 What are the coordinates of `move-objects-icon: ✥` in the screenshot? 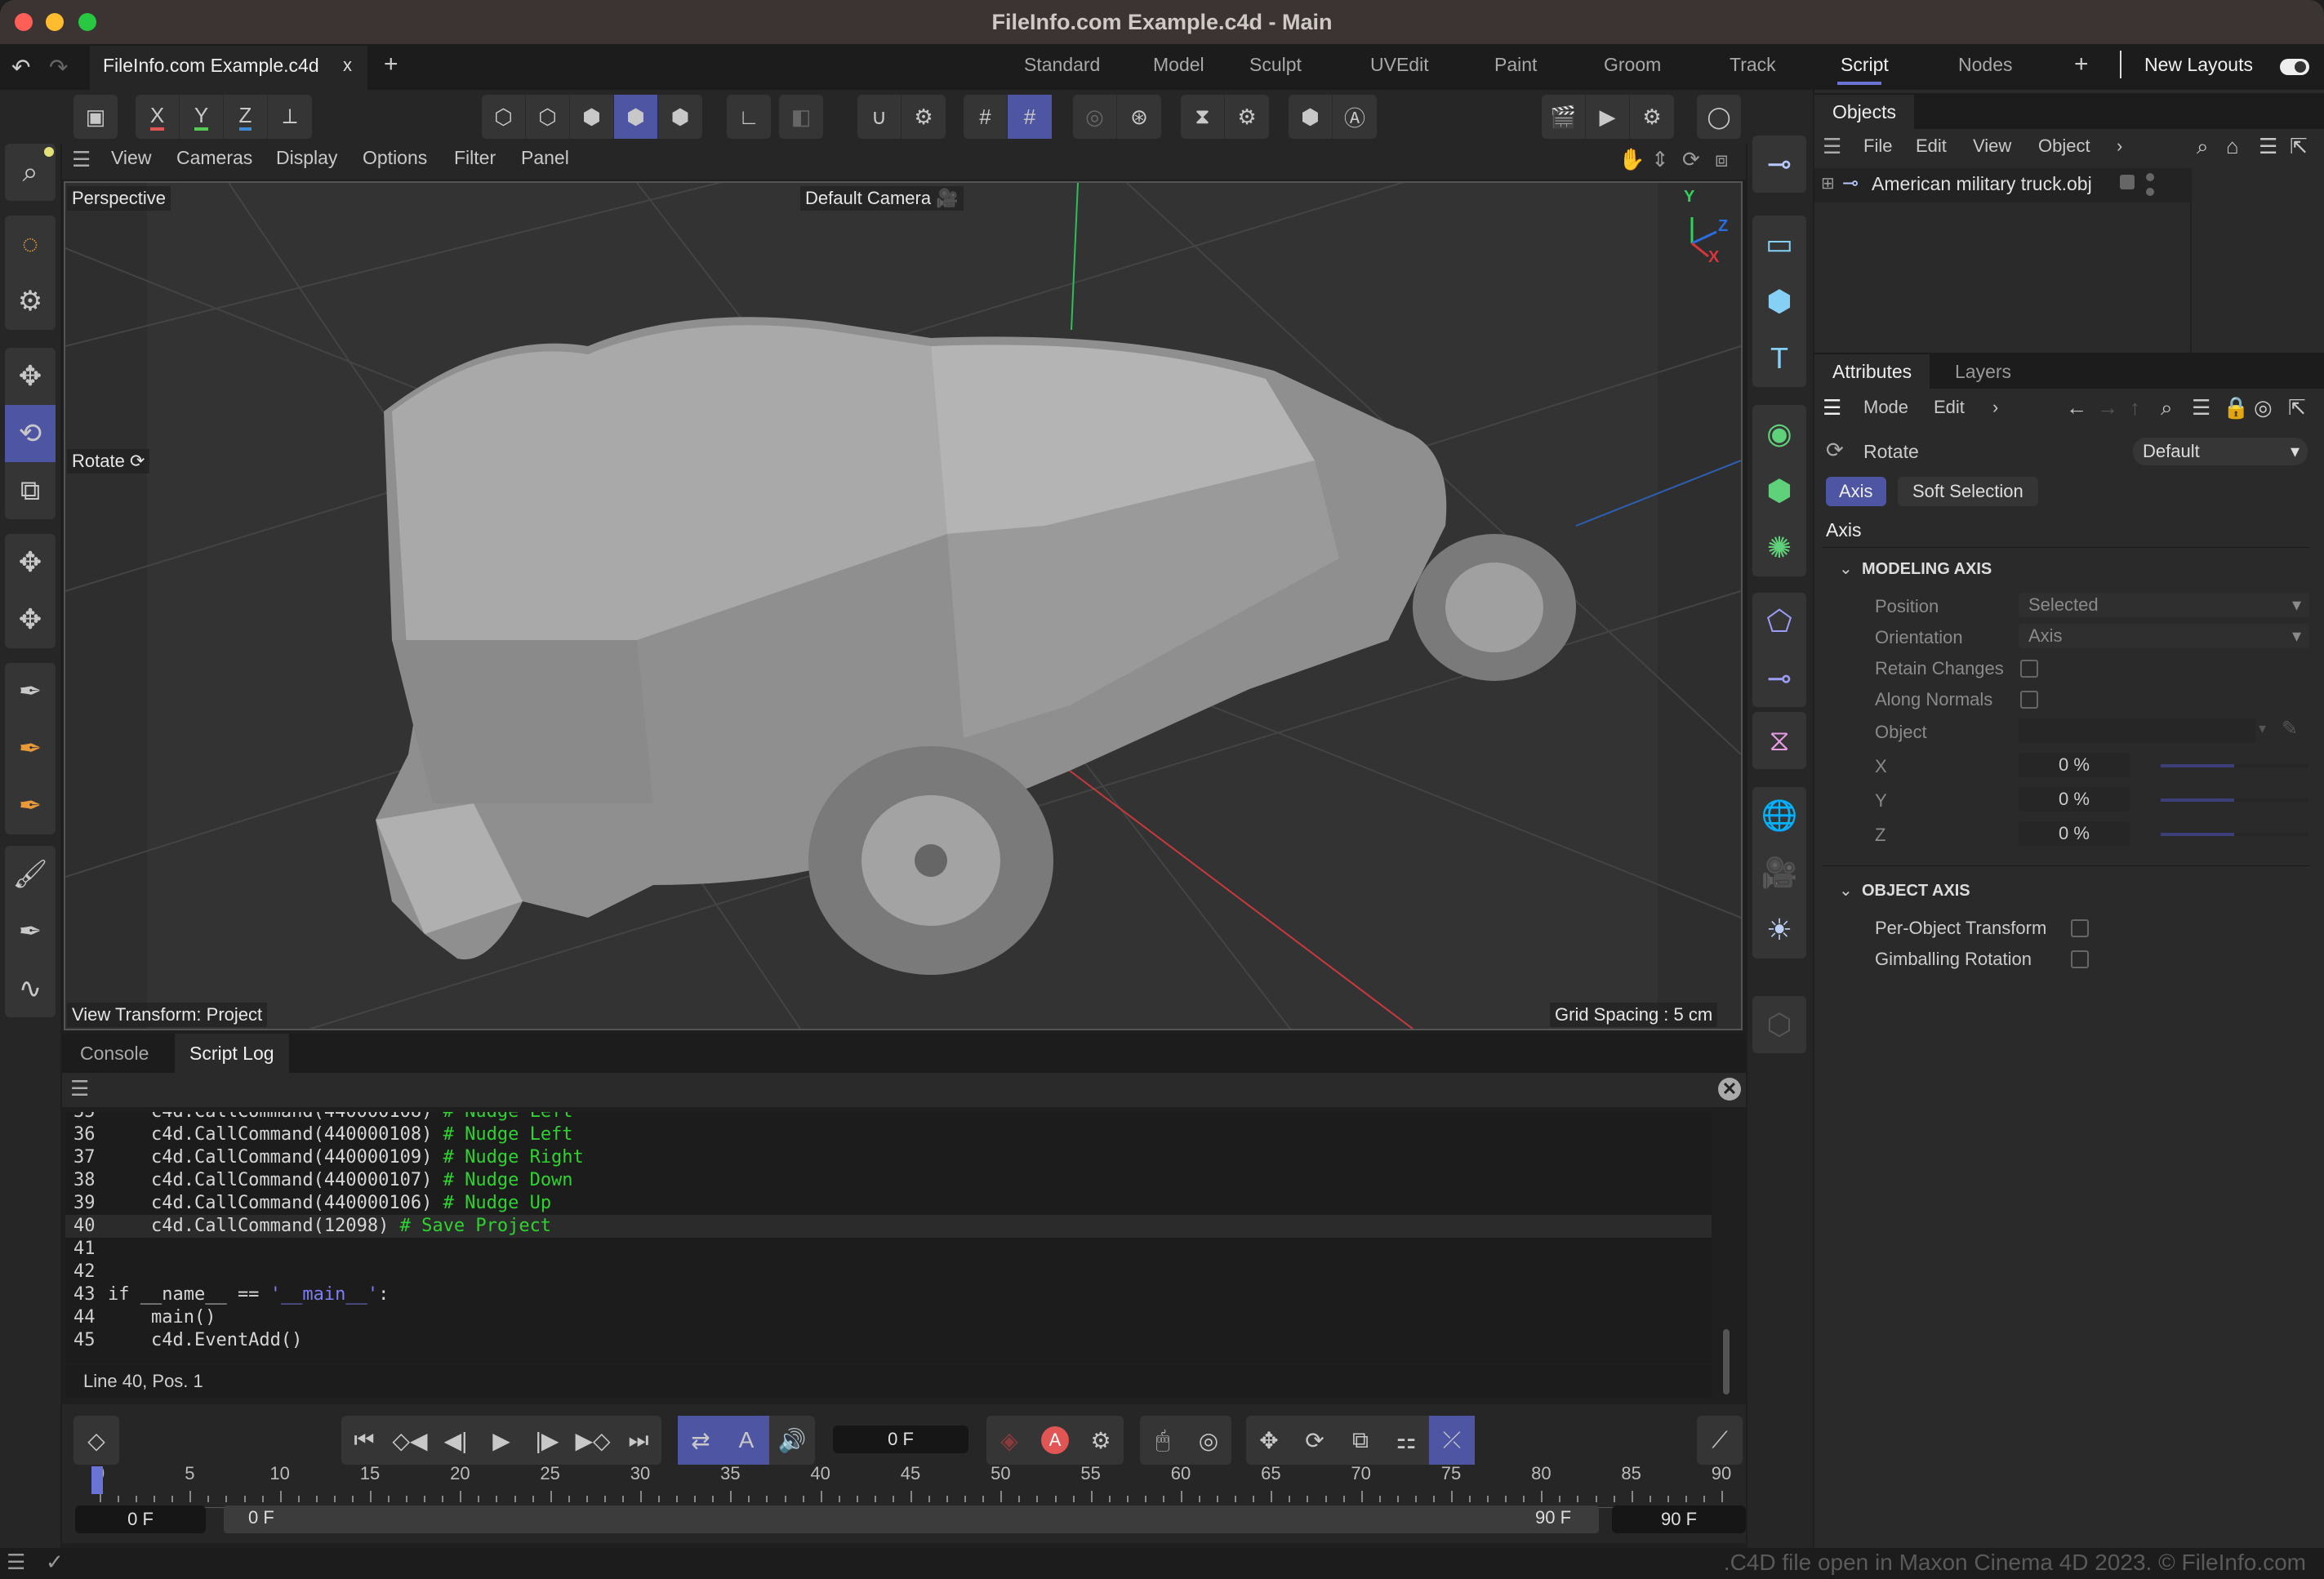 It's located at (30, 619).